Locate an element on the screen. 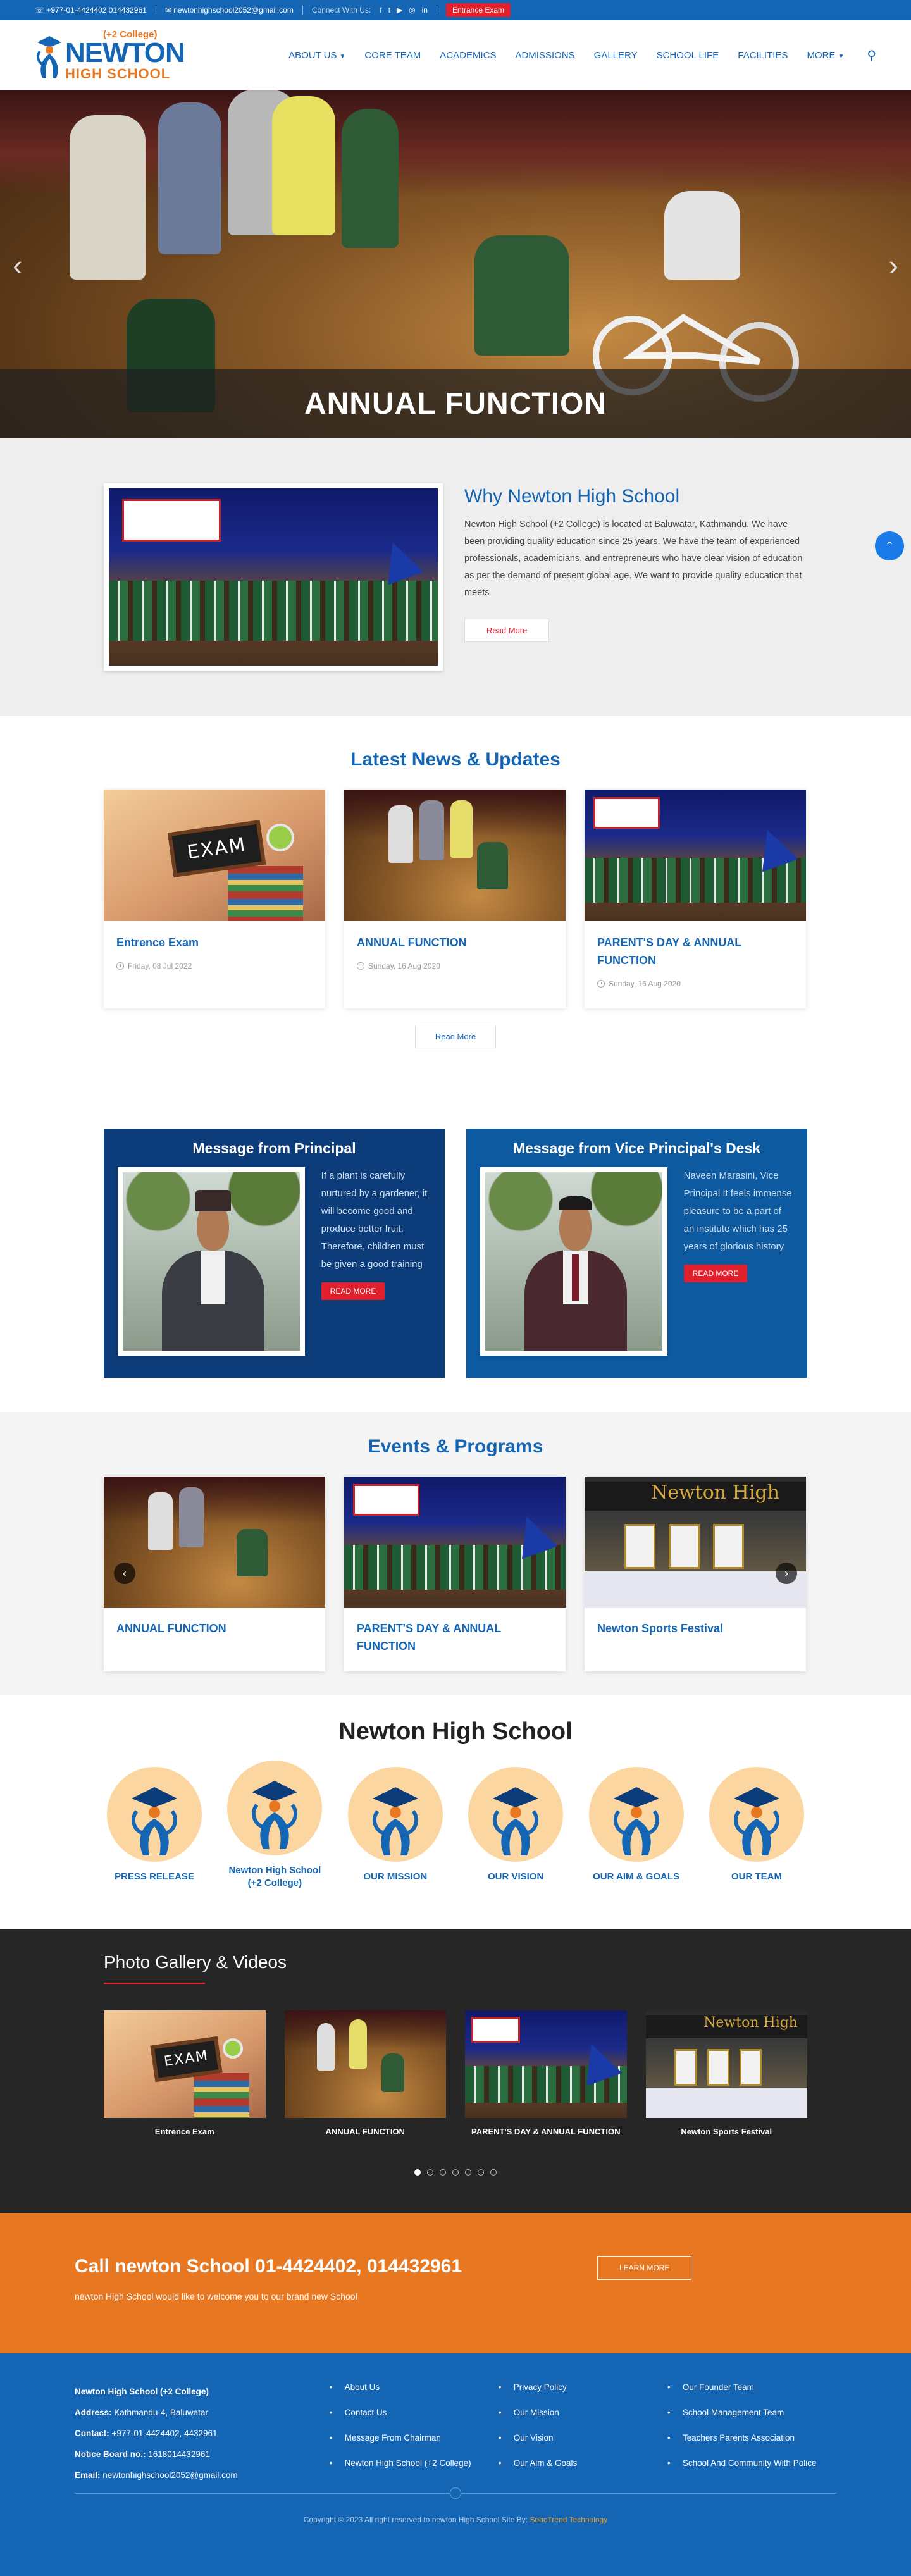  nav-admissions: ADMISSIONS is located at coordinates (544, 56).